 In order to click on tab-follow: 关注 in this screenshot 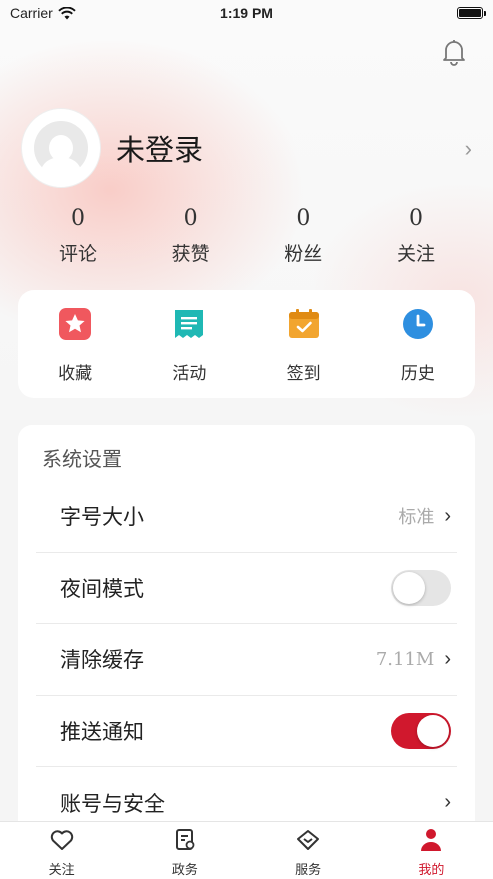, I will do `click(62, 850)`.